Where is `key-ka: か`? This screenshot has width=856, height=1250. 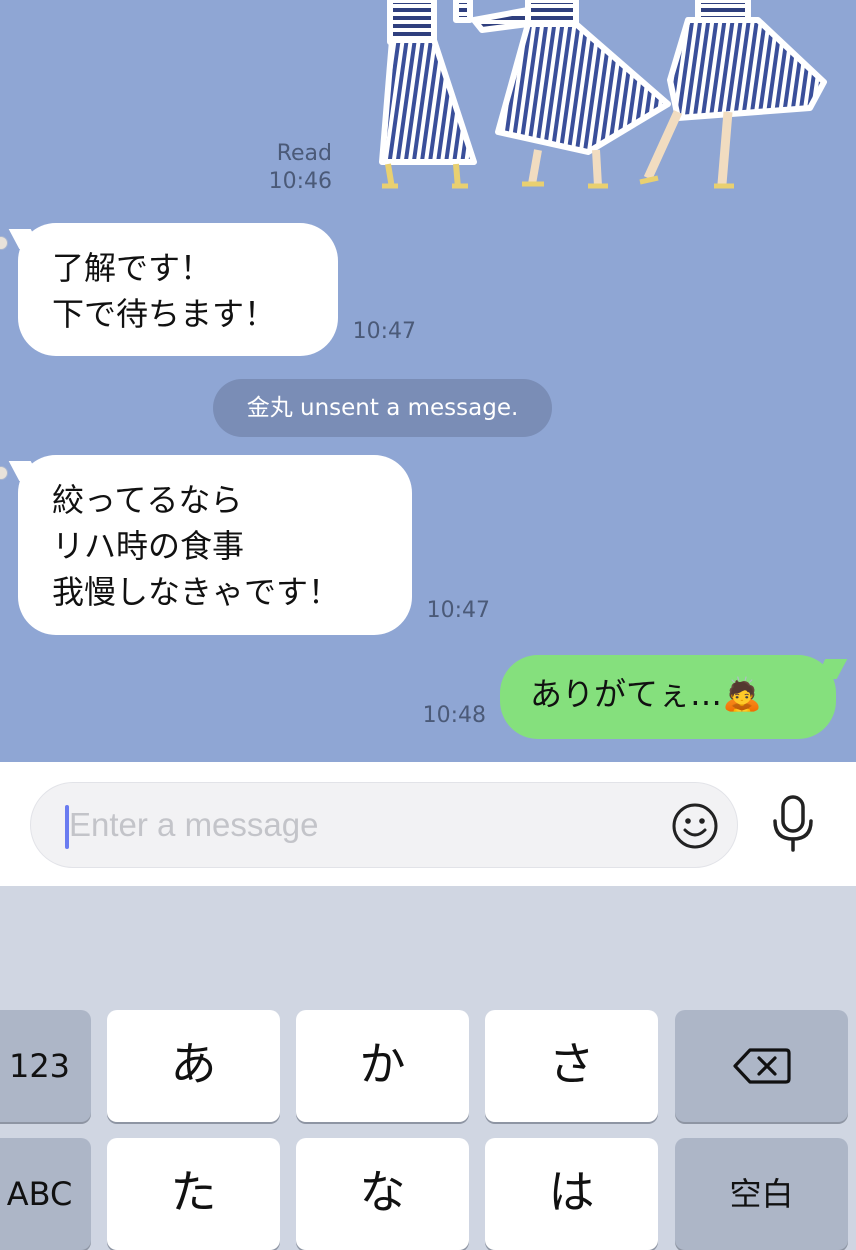 key-ka: か is located at coordinates (382, 1066).